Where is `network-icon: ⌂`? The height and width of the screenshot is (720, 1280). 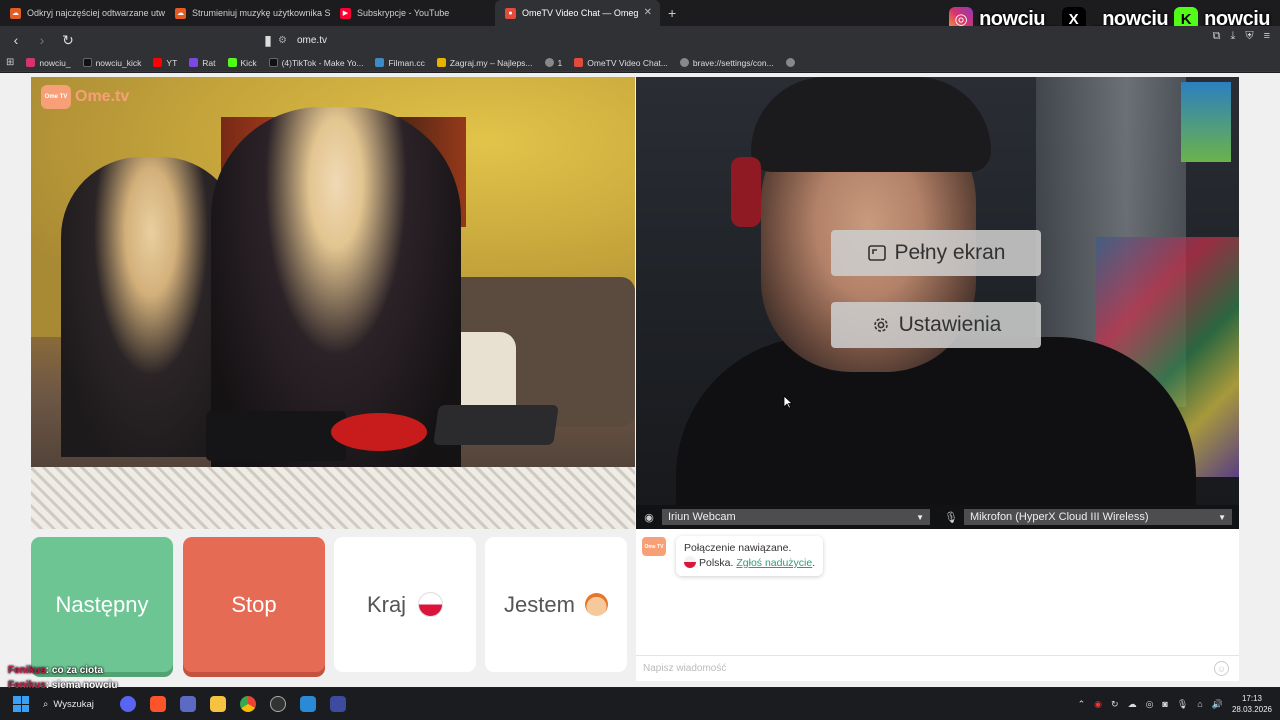 network-icon: ⌂ is located at coordinates (1199, 704).